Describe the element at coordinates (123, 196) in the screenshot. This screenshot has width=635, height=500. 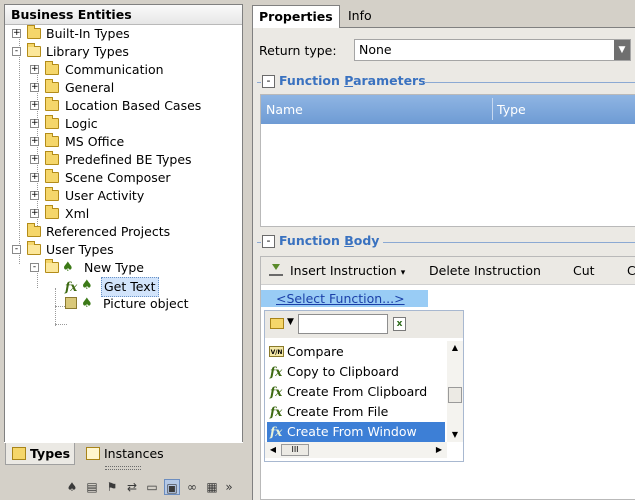
I see `tree-item-user-activity: + User Activity` at that location.